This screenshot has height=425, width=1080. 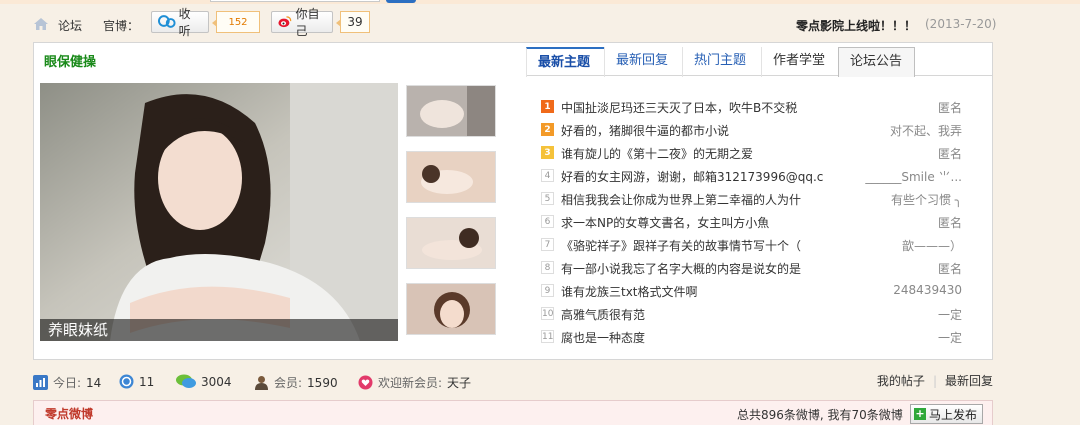 What do you see at coordinates (547, 313) in the screenshot?
I see `rank-badge: 10` at bounding box center [547, 313].